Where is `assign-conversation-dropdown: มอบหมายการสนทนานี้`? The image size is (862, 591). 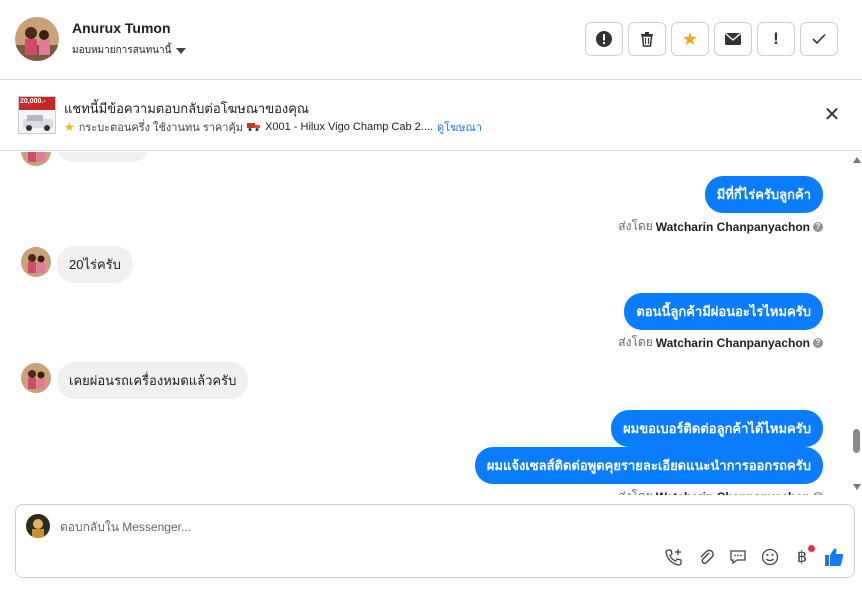
assign-conversation-dropdown: มอบหมายการสนทนานี้ is located at coordinates (129, 50).